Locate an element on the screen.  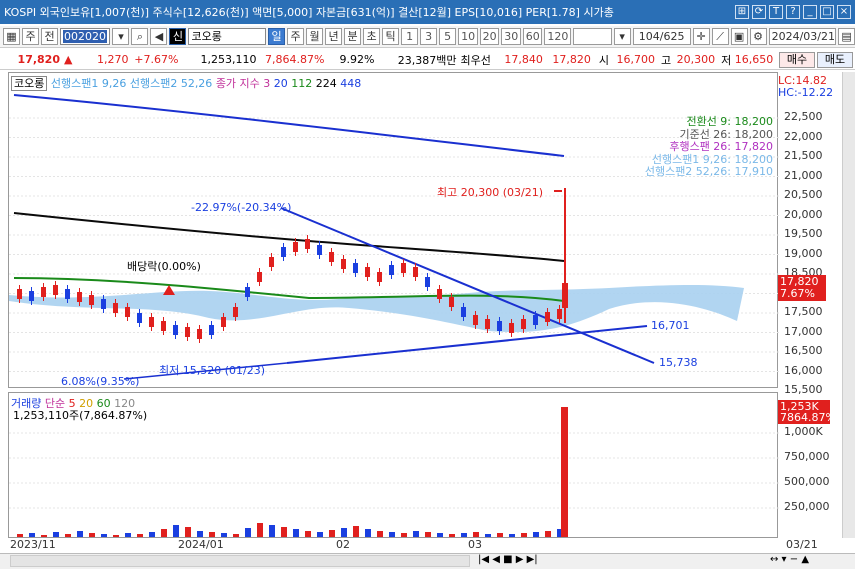
low-price: 16,650 is located at coordinates (754, 59).